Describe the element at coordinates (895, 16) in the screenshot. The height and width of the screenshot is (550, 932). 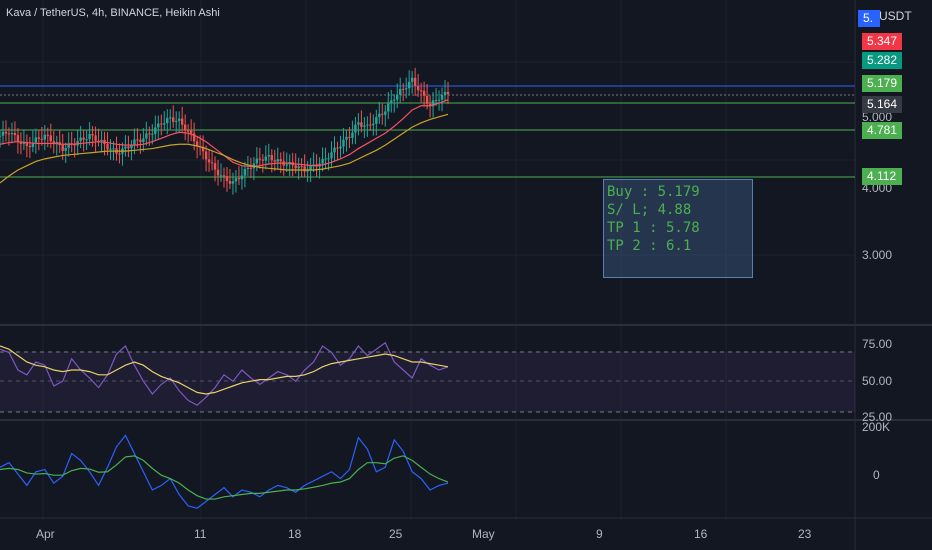
I see `price-axis-currency: USDT` at that location.